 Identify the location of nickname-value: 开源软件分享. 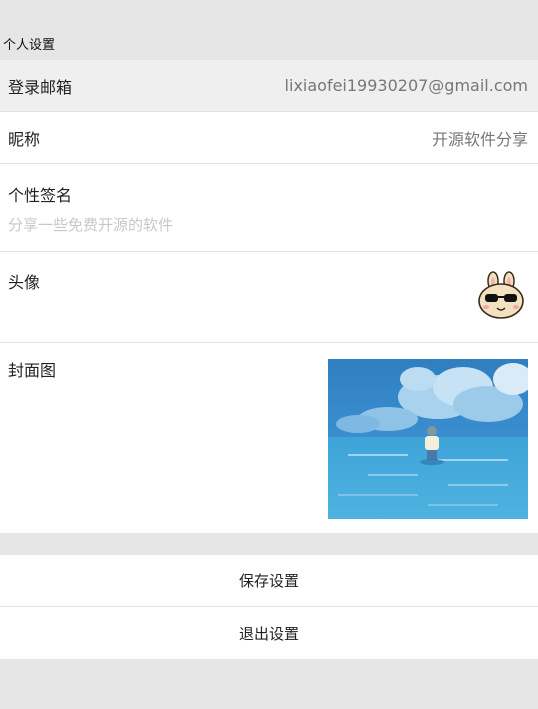
(480, 138).